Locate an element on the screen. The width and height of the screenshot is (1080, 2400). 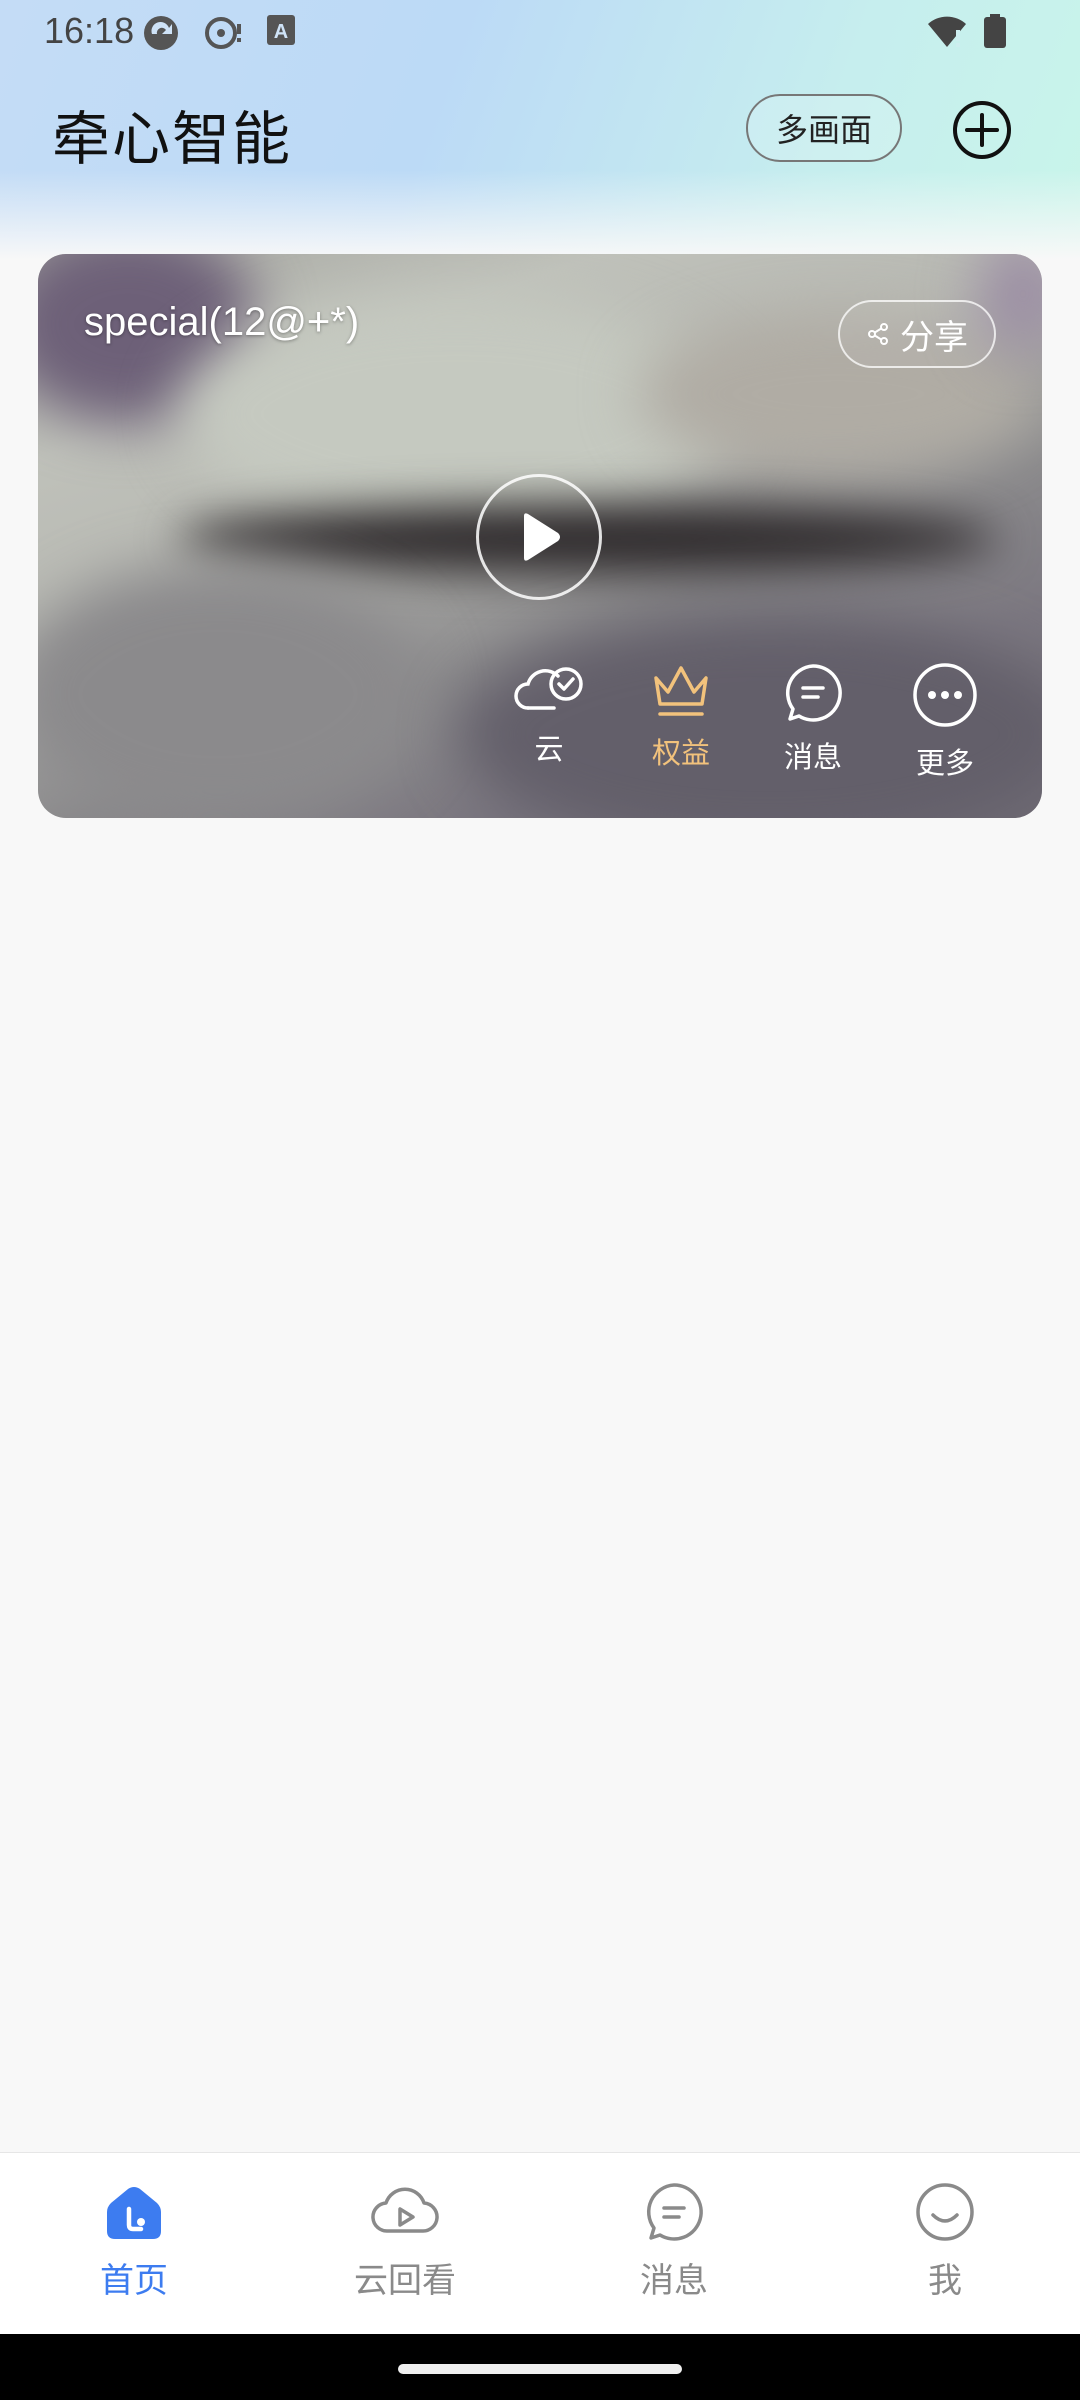
benefits-label: 权益 is located at coordinates (680, 753).